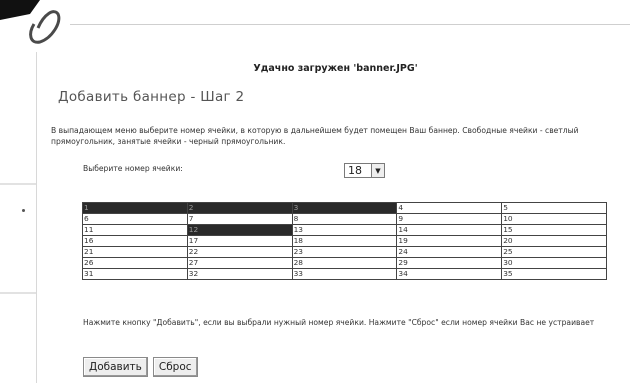 This screenshot has height=383, width=630. I want to click on sidebar-border, so click(36, 217).